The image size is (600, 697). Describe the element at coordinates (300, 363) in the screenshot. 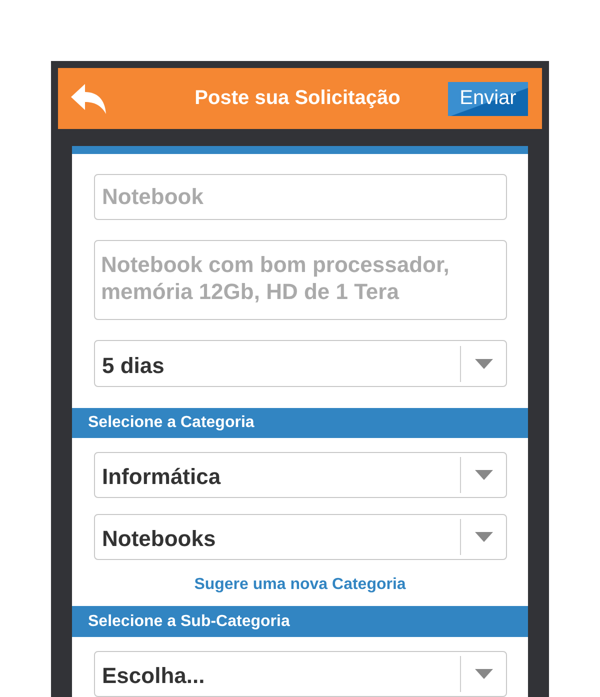

I see `dropdown: 5 dias` at that location.